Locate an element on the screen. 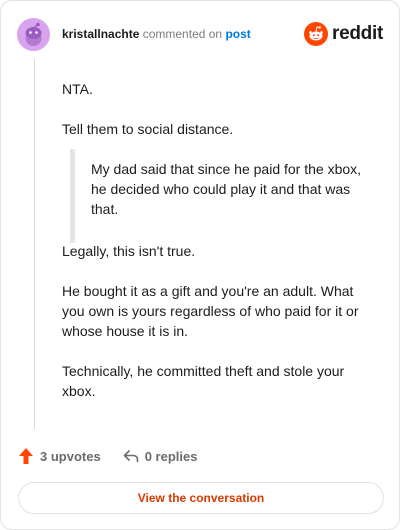 This screenshot has height=530, width=400. snoo-avatar-icon is located at coordinates (33, 34).